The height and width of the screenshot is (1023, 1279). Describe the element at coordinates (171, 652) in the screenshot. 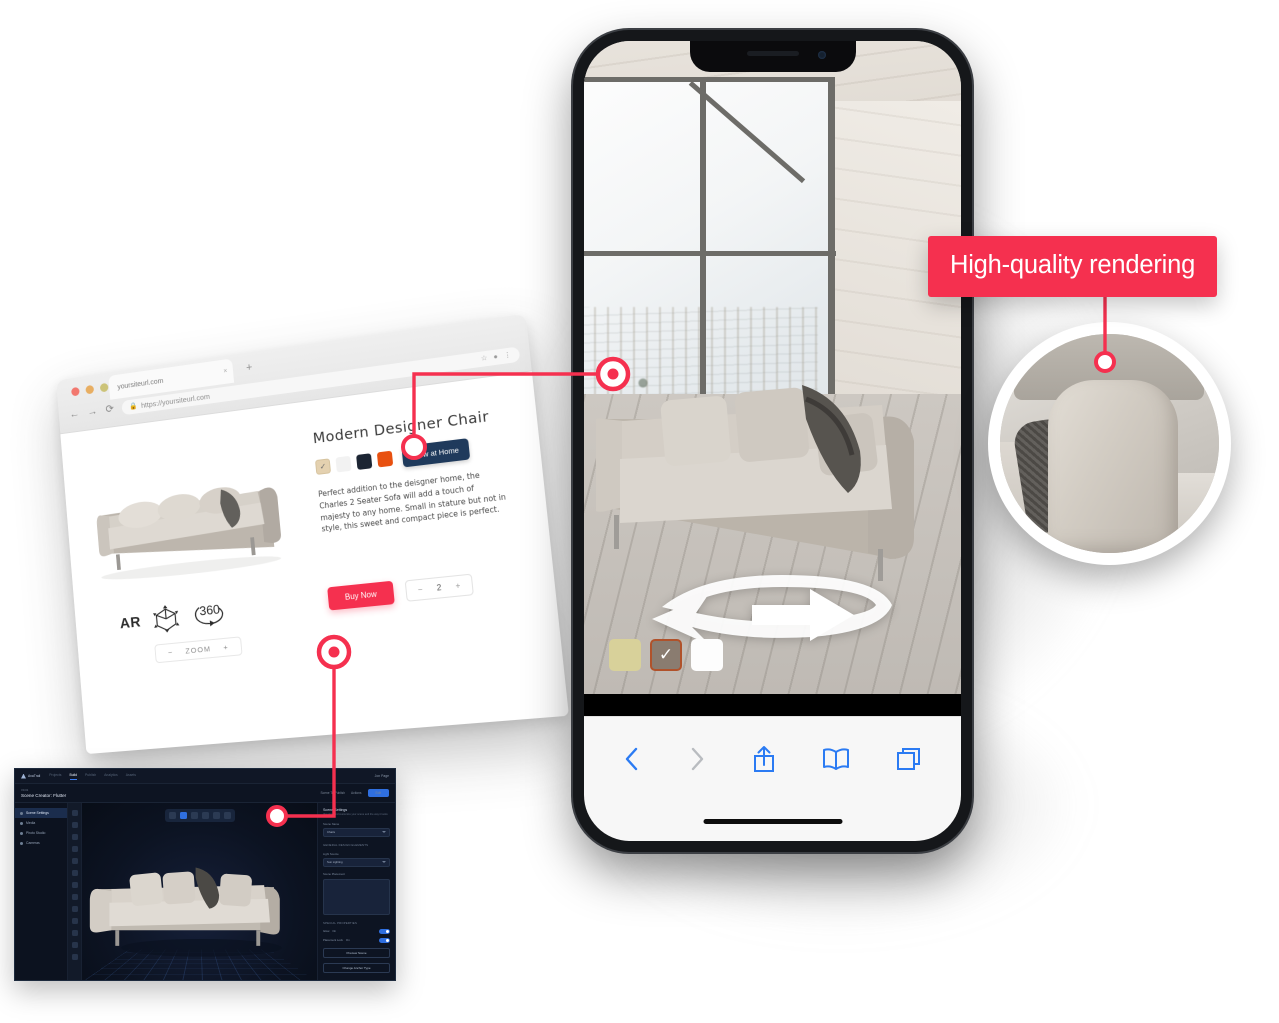

I see `zoom-out-button: −` at that location.